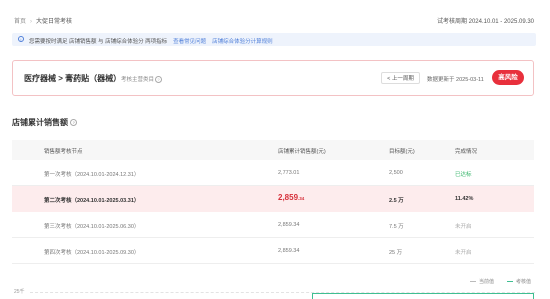  Describe the element at coordinates (273, 150) in the screenshot. I see `table-header: 销售额考核节点 店铺累计销售额(元) 目标额(元) 完成情况` at that location.